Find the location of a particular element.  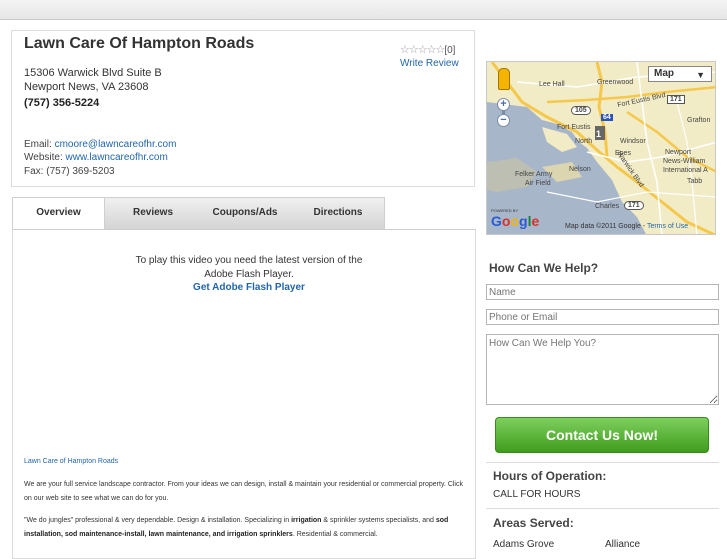

desc-text: . Residential & commercial. is located at coordinates (335, 534).